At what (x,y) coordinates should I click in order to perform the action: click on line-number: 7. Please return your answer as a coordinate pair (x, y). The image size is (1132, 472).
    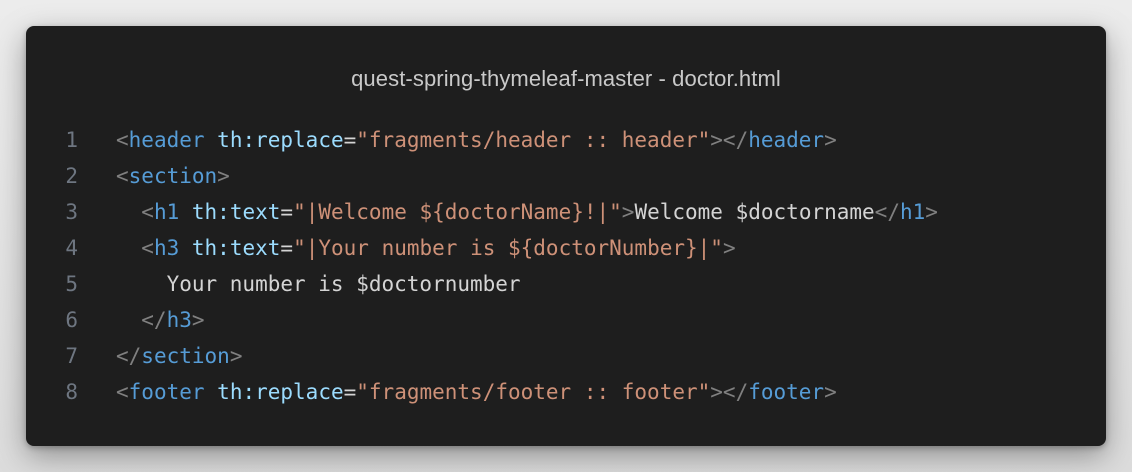
    Looking at the image, I should click on (71, 356).